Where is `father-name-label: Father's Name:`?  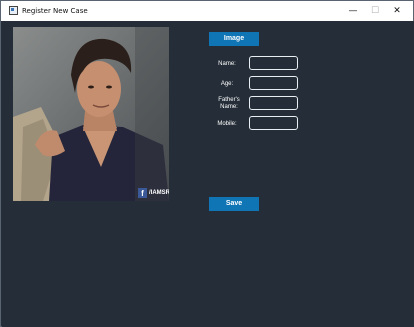 father-name-label: Father's Name: is located at coordinates (229, 104).